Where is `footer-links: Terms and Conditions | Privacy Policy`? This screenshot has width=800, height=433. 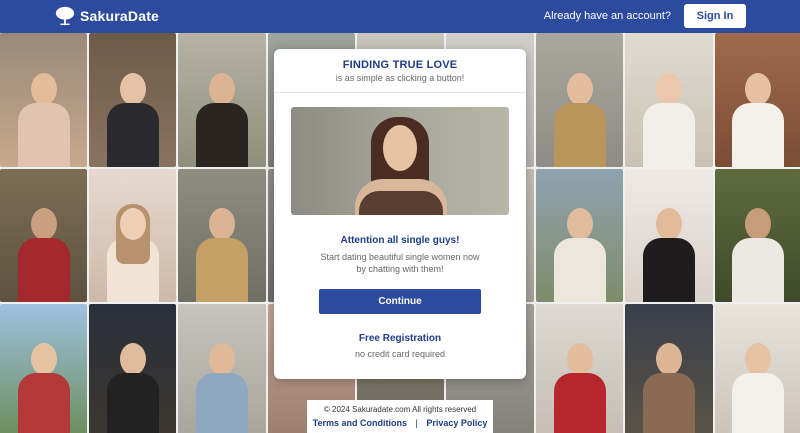
footer-links: Terms and Conditions | Privacy Policy is located at coordinates (400, 423).